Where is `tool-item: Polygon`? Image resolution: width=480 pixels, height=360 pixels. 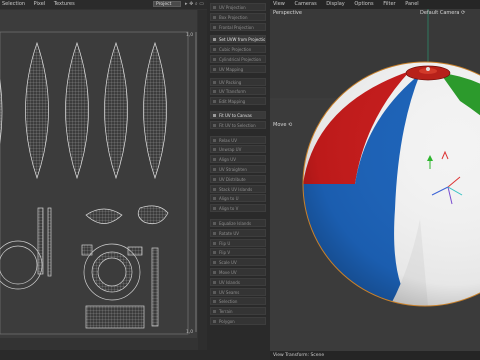
tool-item: Polygon is located at coordinates (238, 321).